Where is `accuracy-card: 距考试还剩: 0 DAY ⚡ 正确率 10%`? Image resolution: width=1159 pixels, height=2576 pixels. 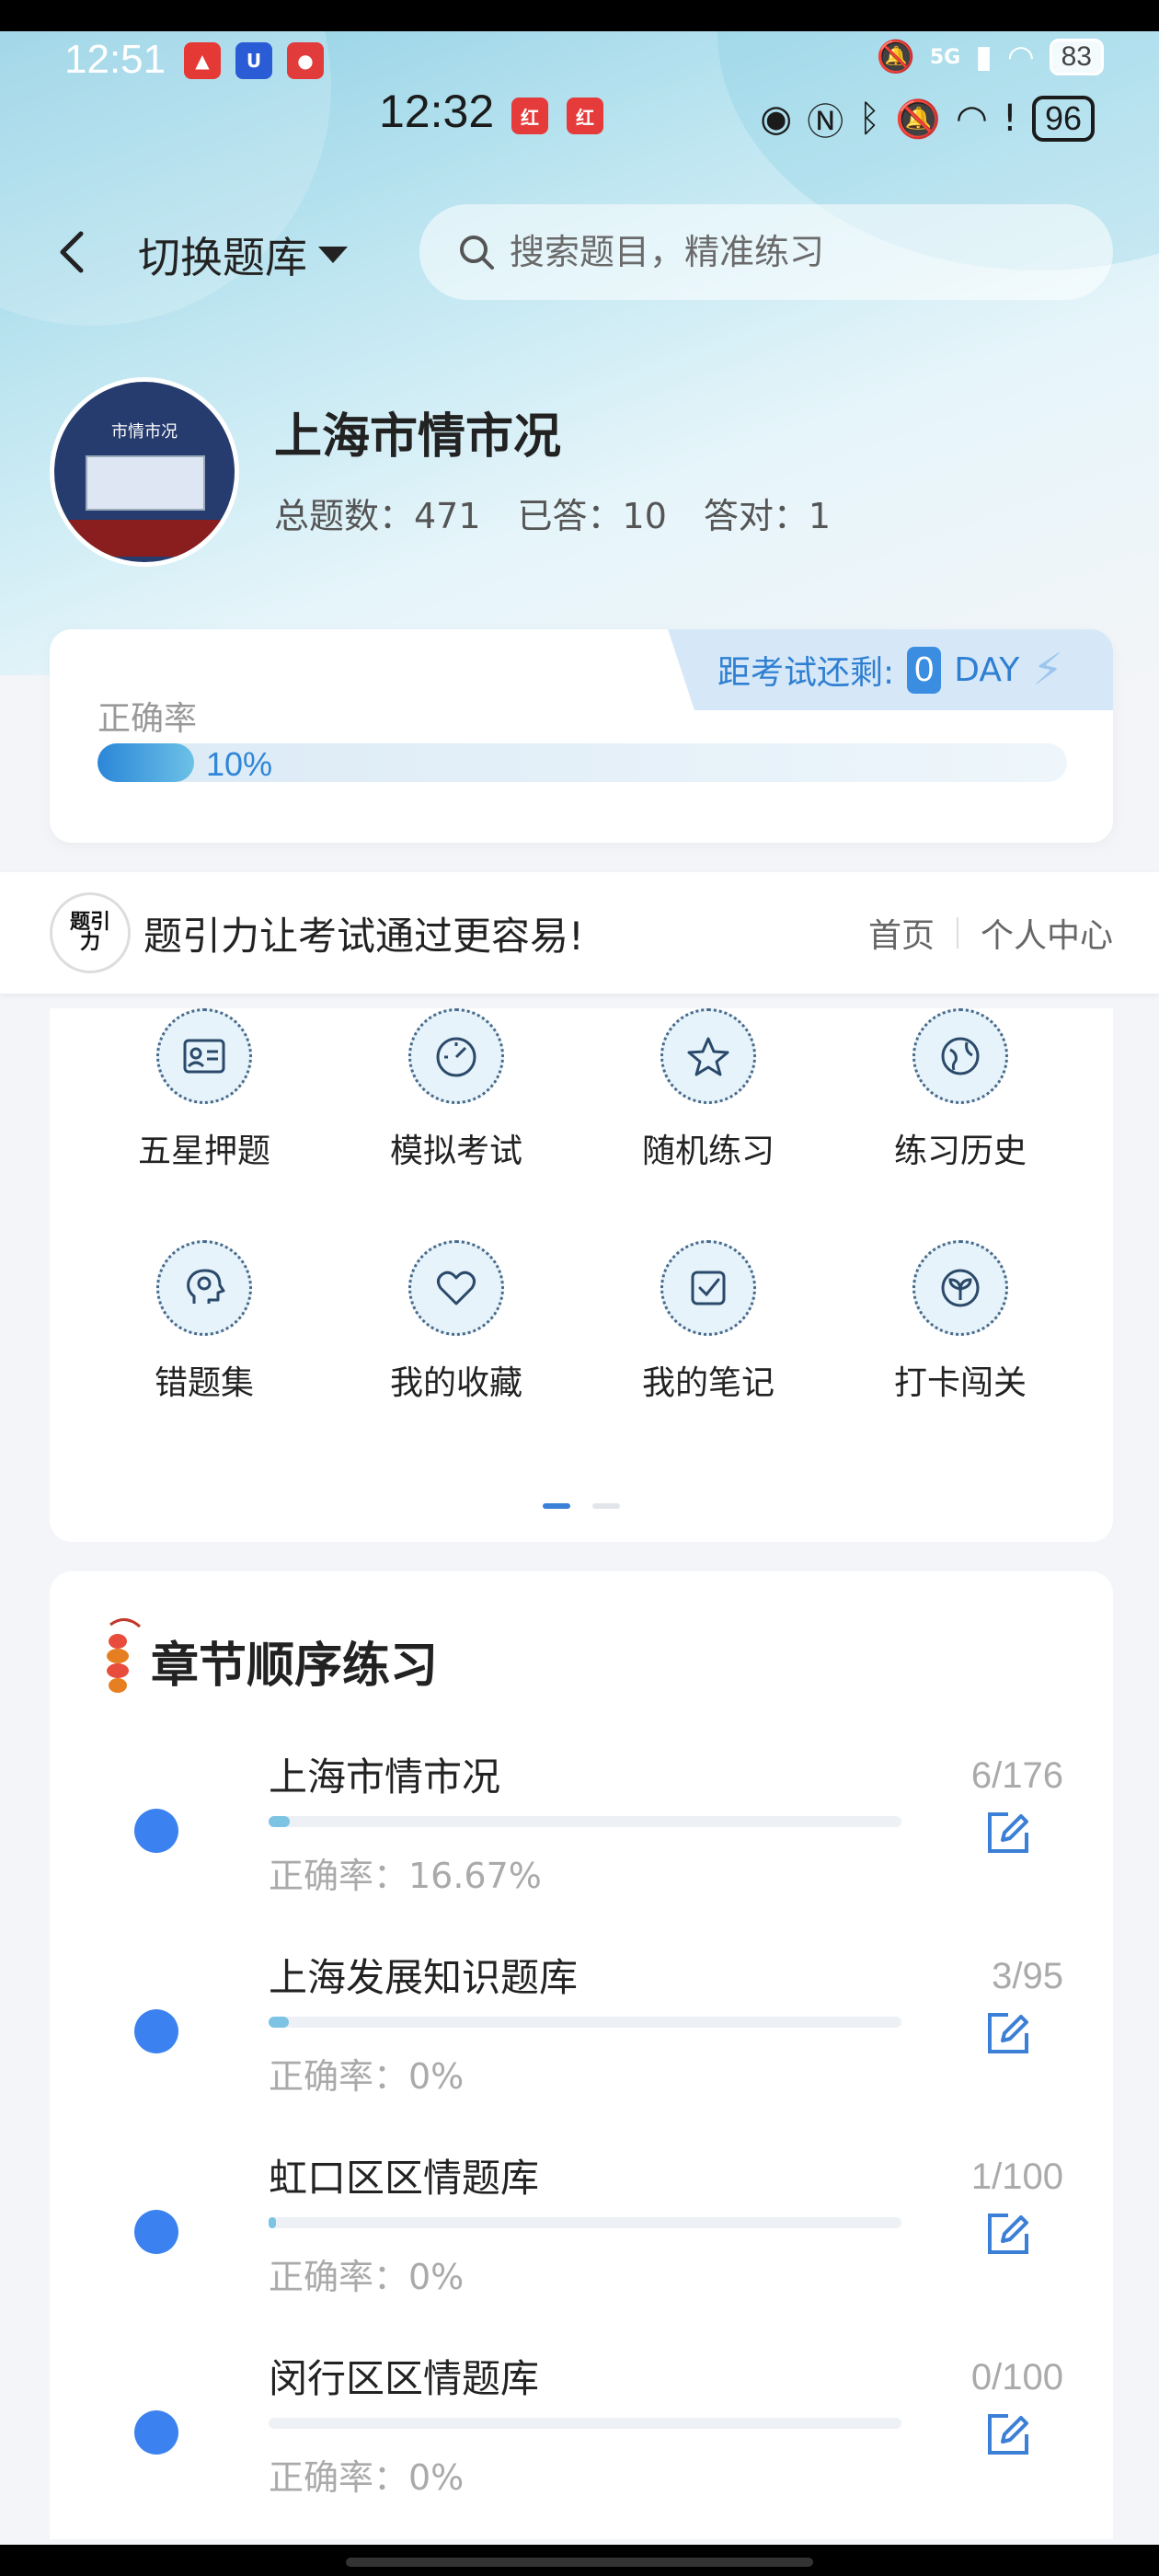
accuracy-card: 距考试还剩: 0 DAY ⚡ 正确率 10% is located at coordinates (581, 736).